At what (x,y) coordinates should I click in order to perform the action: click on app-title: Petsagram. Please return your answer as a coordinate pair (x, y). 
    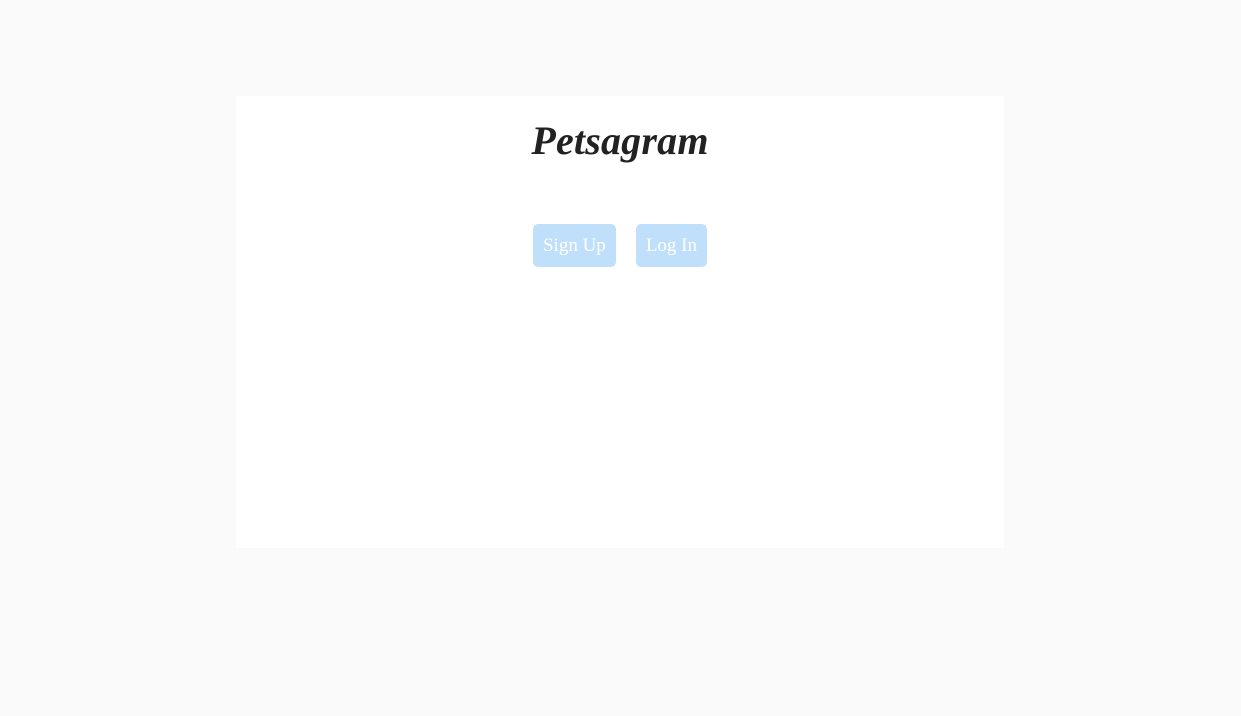
    Looking at the image, I should click on (620, 140).